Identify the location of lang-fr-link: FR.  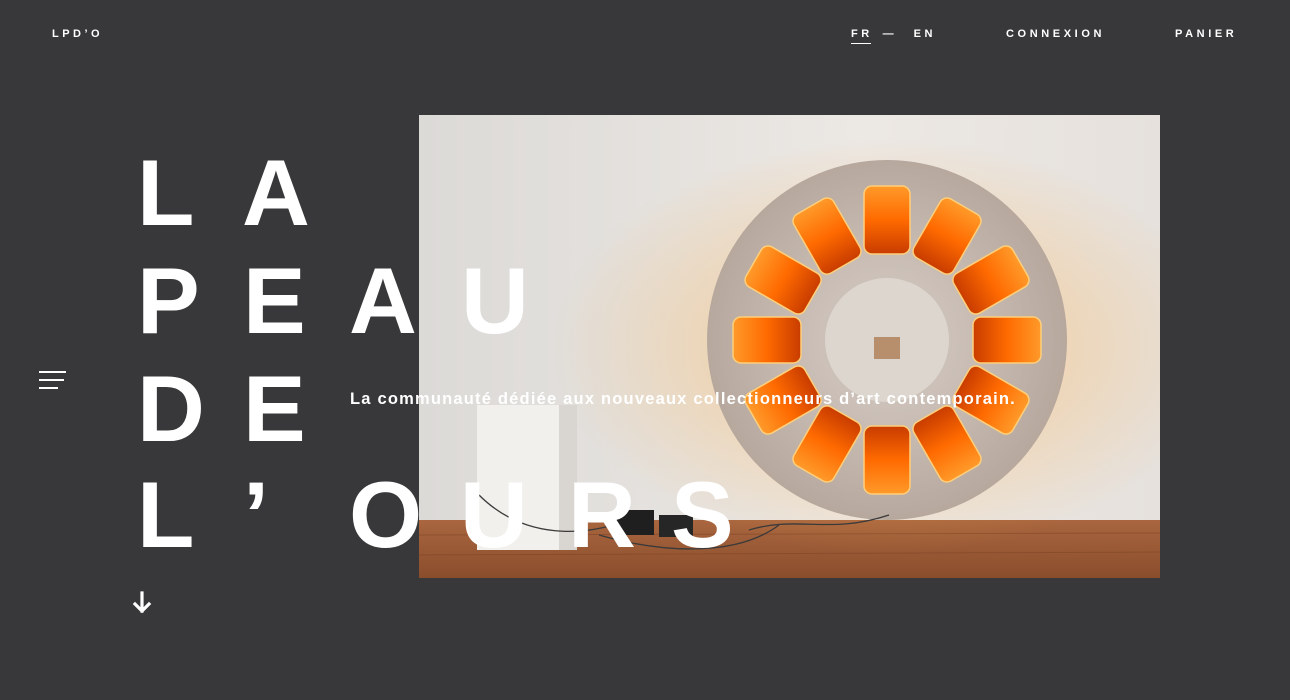
(862, 36).